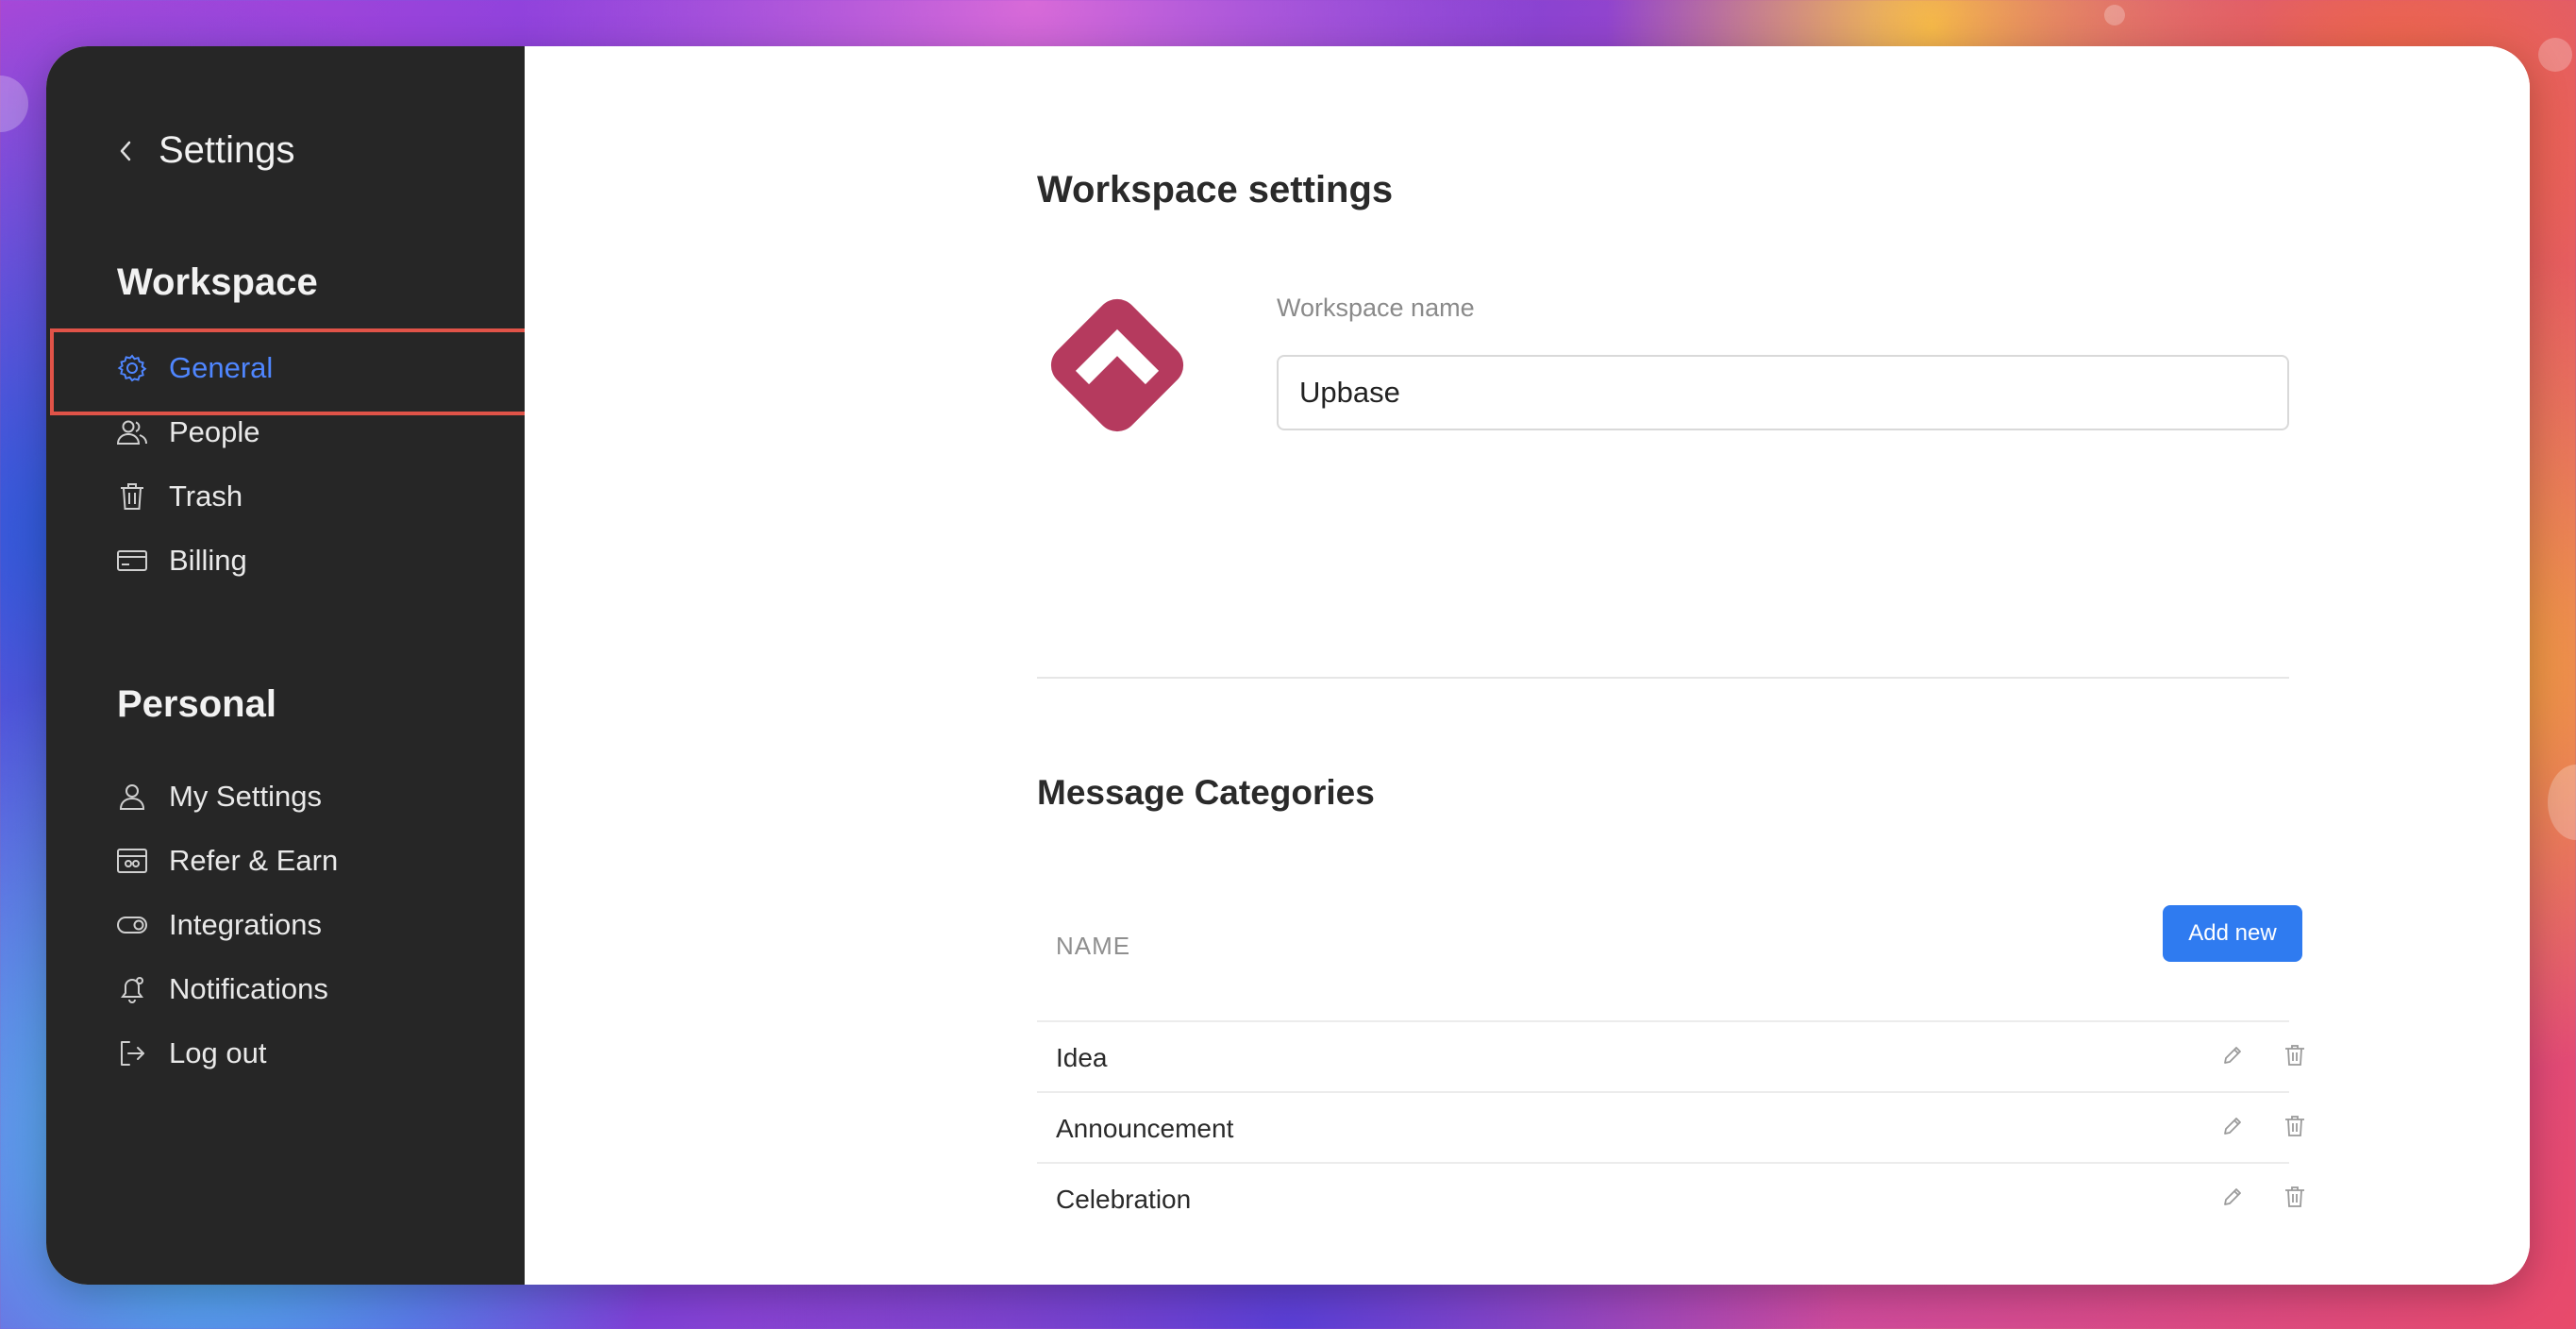 The height and width of the screenshot is (1329, 2576). Describe the element at coordinates (206, 496) in the screenshot. I see `sidebar-item-label: Trash` at that location.